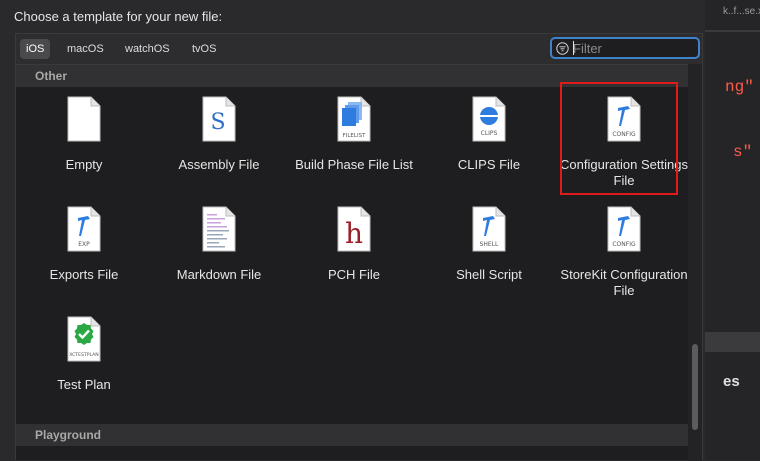 This screenshot has height=461, width=760. Describe the element at coordinates (489, 274) in the screenshot. I see `template-label: Shell Script` at that location.